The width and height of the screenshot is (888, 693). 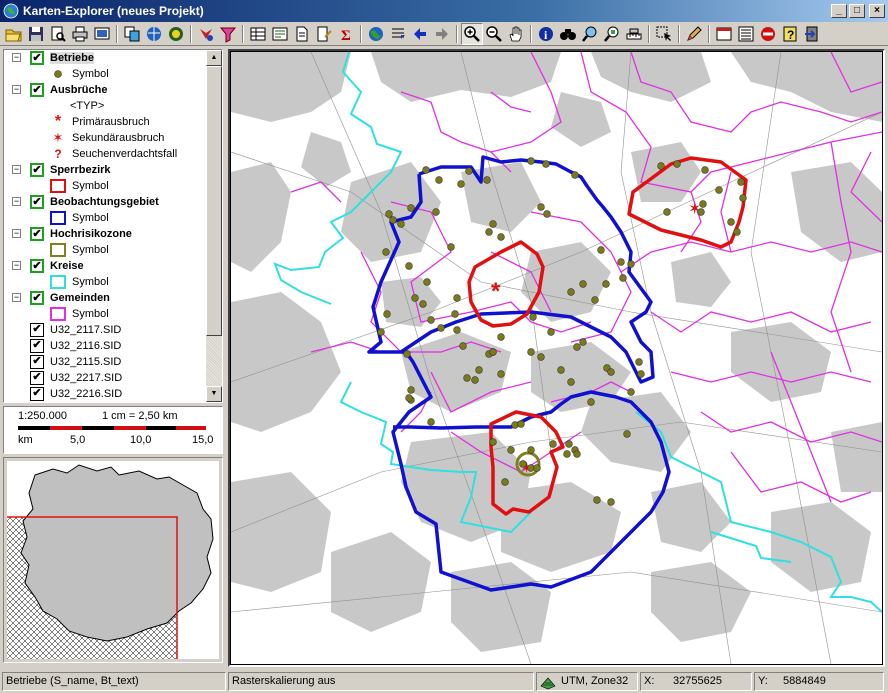 I want to click on list-icon, so click(x=746, y=34).